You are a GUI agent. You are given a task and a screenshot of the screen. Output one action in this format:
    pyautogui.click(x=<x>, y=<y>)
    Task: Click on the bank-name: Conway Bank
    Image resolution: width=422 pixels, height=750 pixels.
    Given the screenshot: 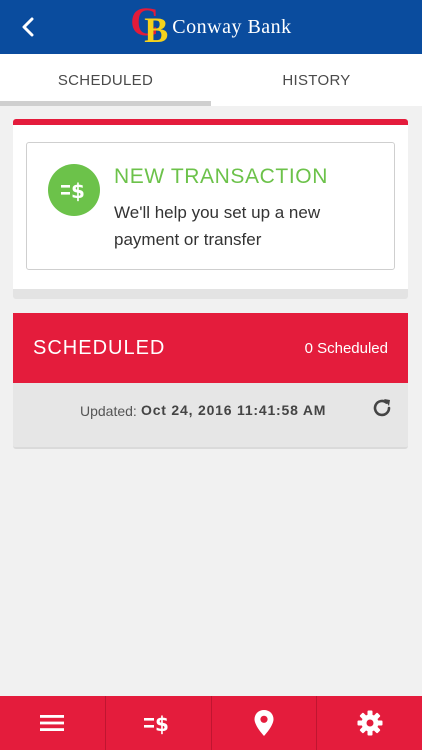 What is the action you would take?
    pyautogui.click(x=232, y=26)
    